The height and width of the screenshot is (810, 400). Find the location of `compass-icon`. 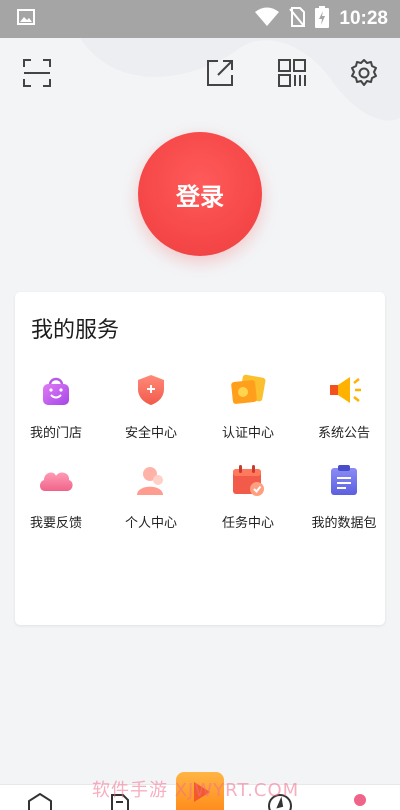

compass-icon is located at coordinates (280, 801).